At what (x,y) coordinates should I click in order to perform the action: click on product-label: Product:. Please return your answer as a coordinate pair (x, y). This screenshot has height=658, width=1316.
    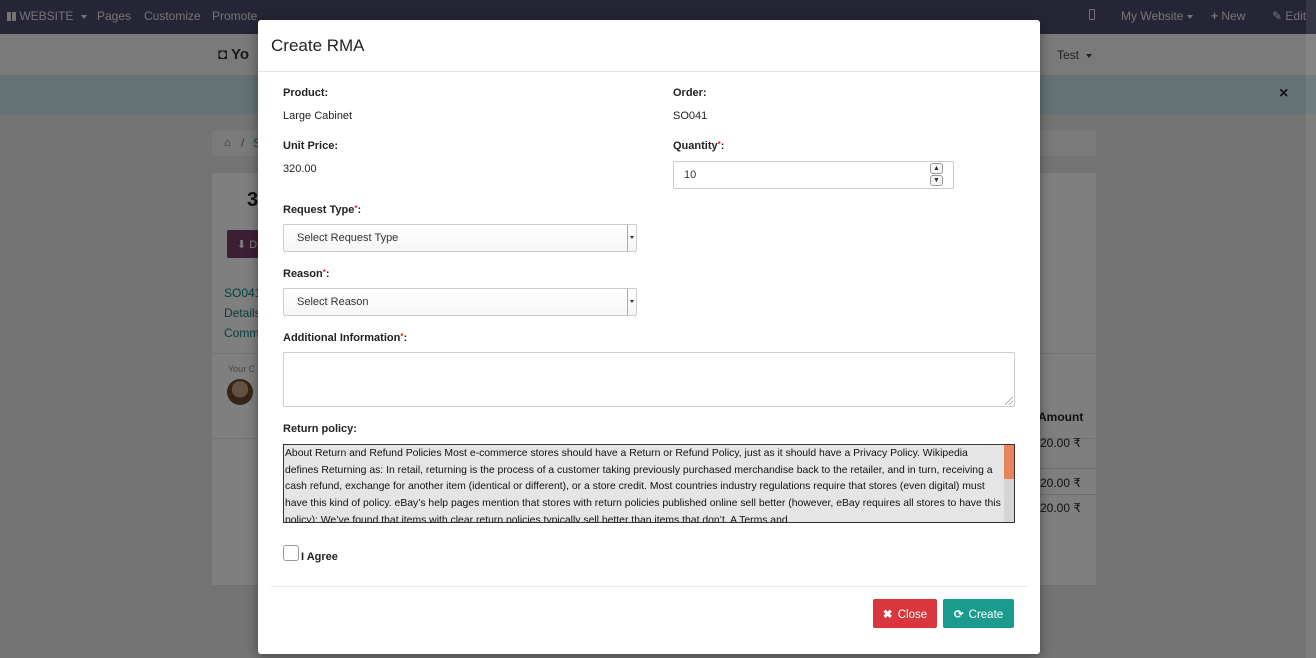
    Looking at the image, I should click on (306, 93).